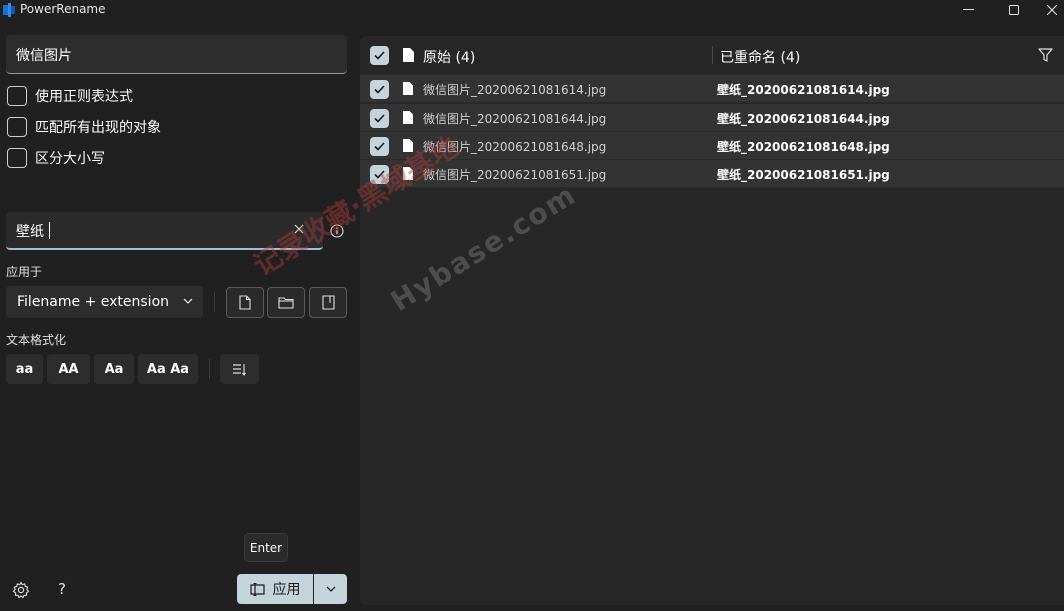  Describe the element at coordinates (84, 97) in the screenshot. I see `option-label: 使用正则表达式` at that location.